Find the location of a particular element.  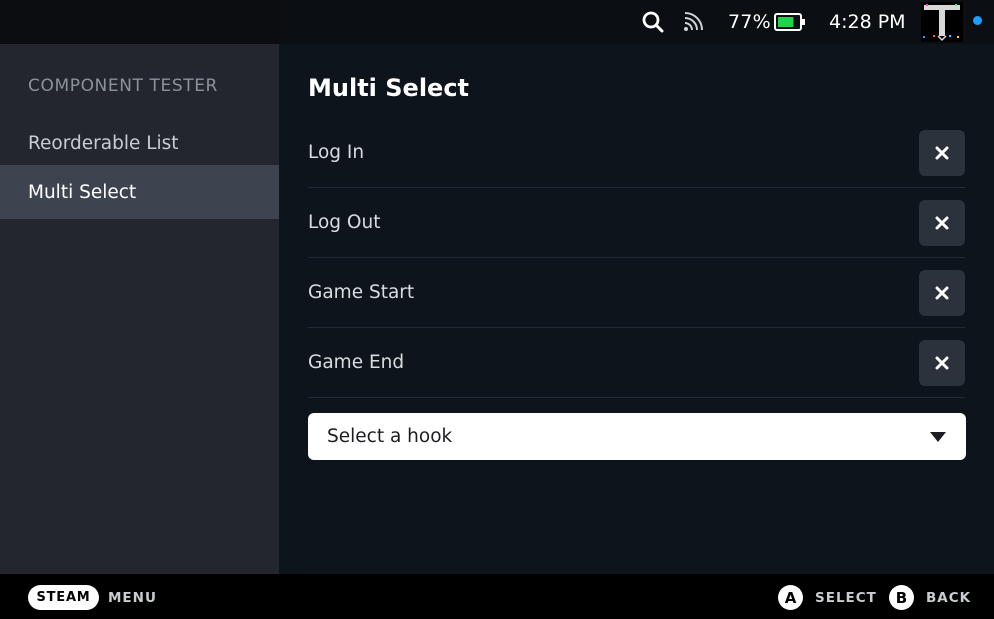

b-button-icon: B is located at coordinates (901, 597).